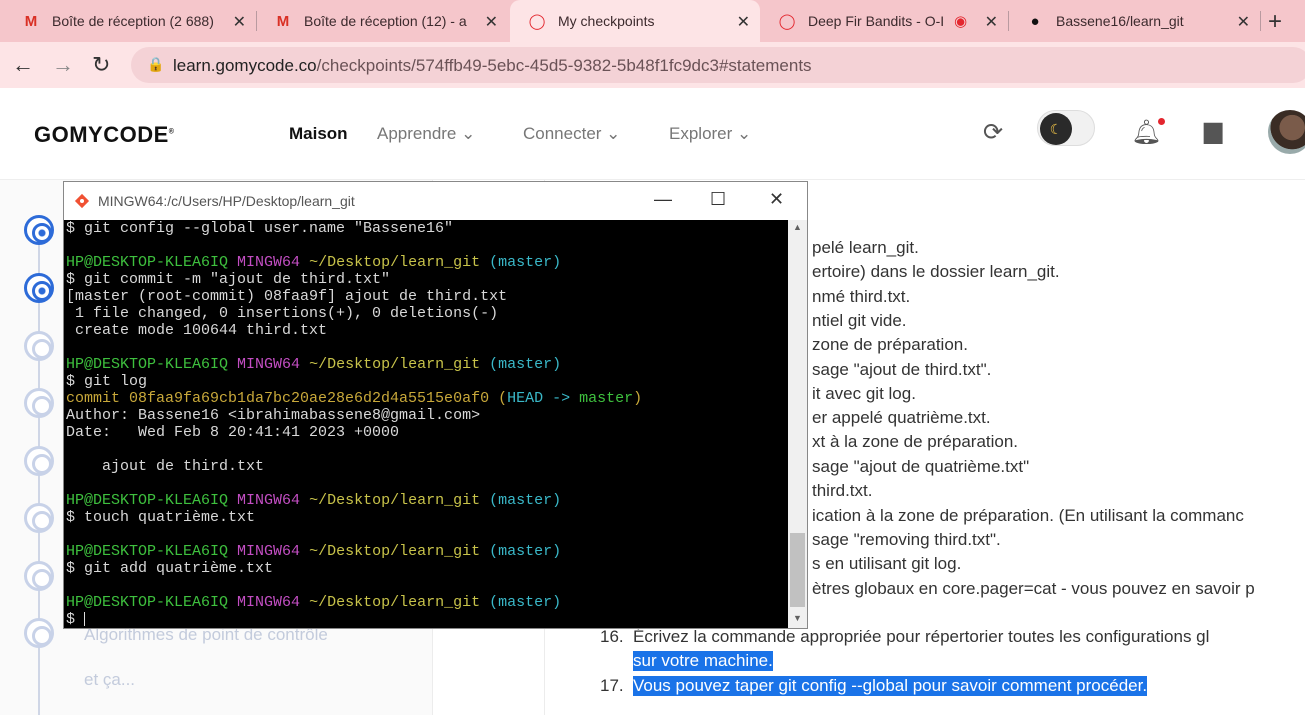  Describe the element at coordinates (426, 134) in the screenshot. I see `nav-apprendre: Apprendre ⌄` at that location.